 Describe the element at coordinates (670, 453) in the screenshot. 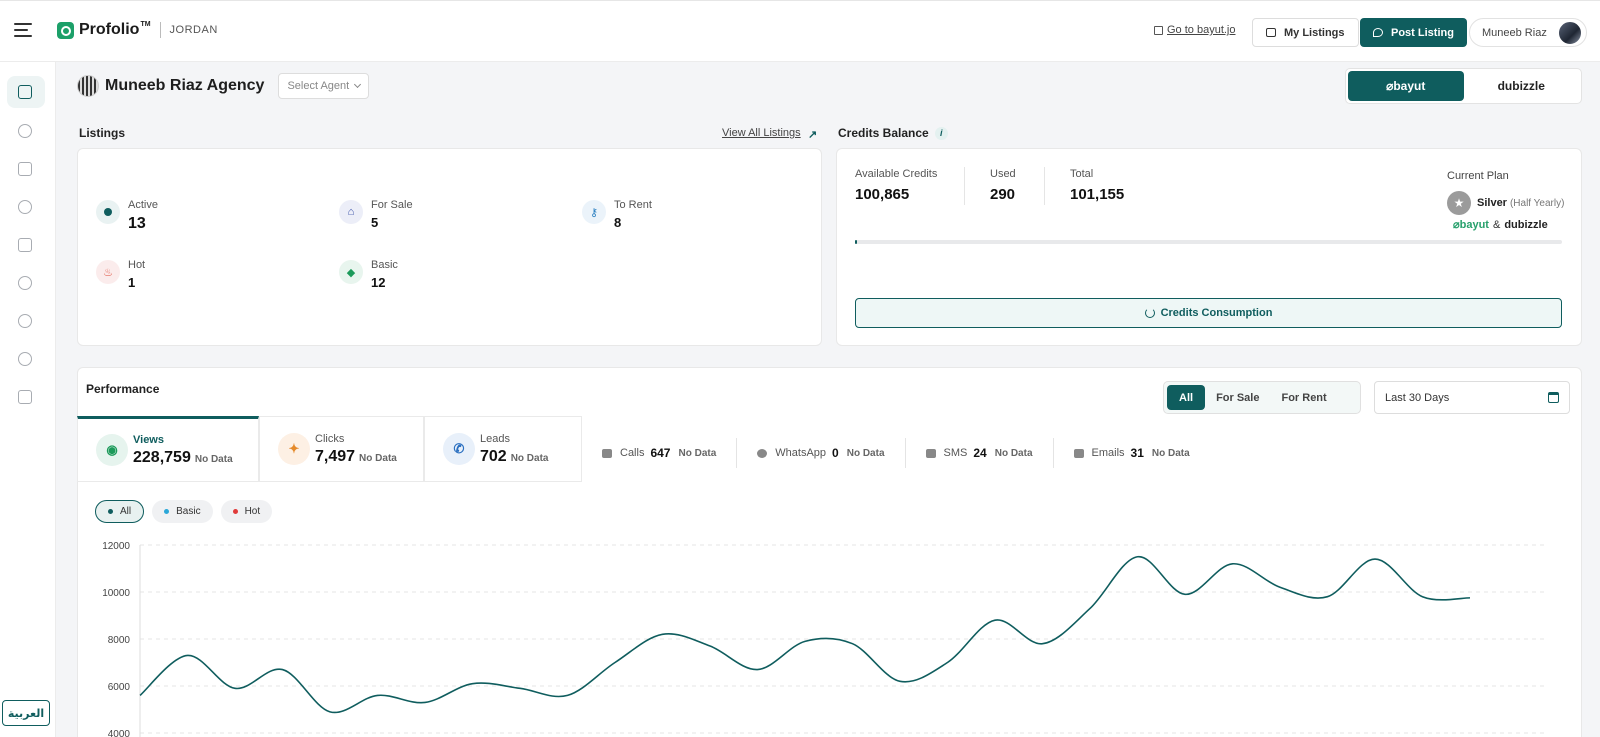

I see `sub-metric-calls: Calls 647 No Data` at that location.